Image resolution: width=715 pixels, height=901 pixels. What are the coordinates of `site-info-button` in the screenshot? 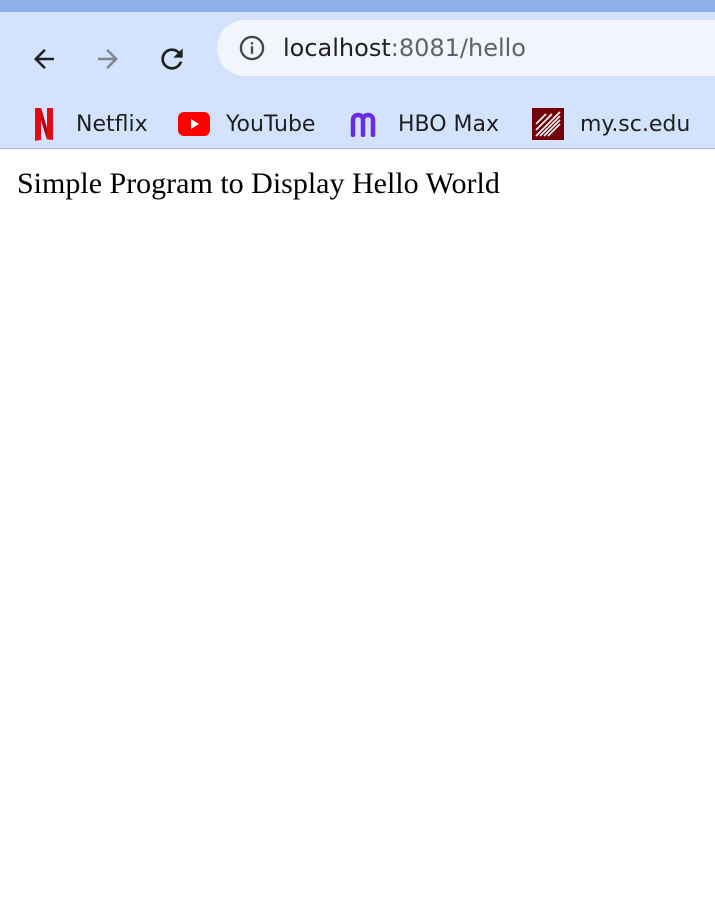 It's located at (252, 48).